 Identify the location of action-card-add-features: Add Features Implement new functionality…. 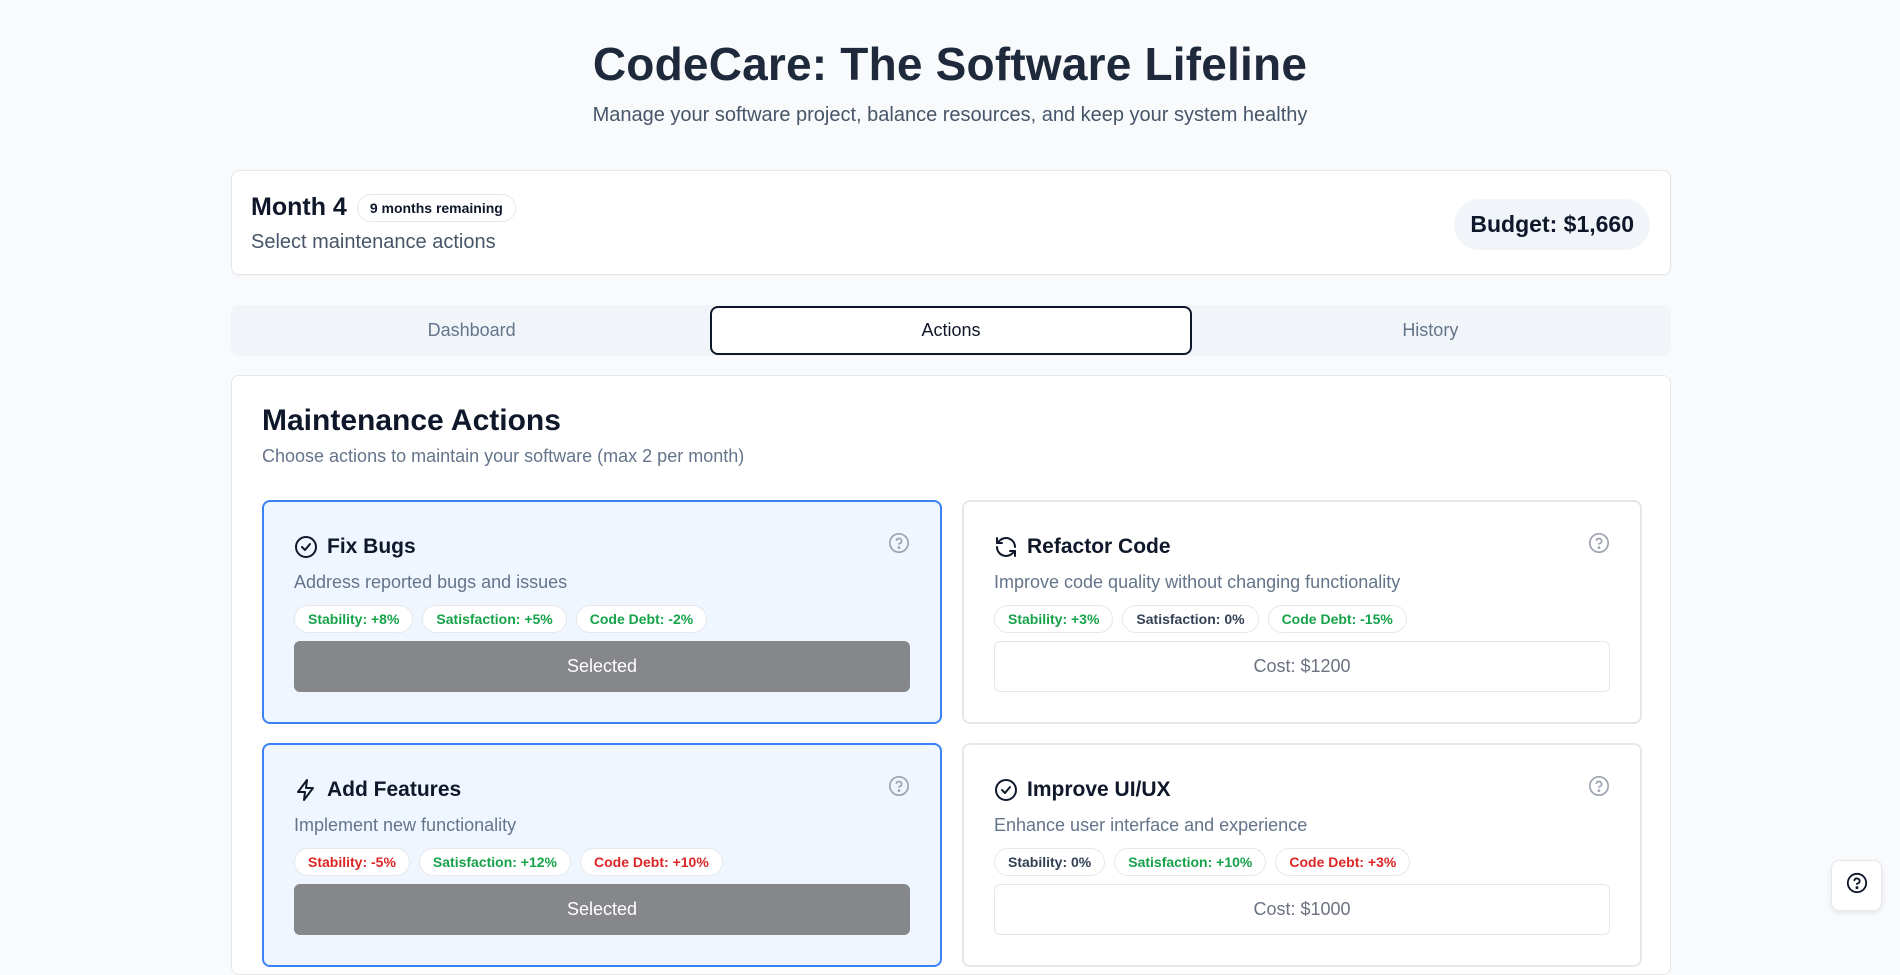
(602, 855).